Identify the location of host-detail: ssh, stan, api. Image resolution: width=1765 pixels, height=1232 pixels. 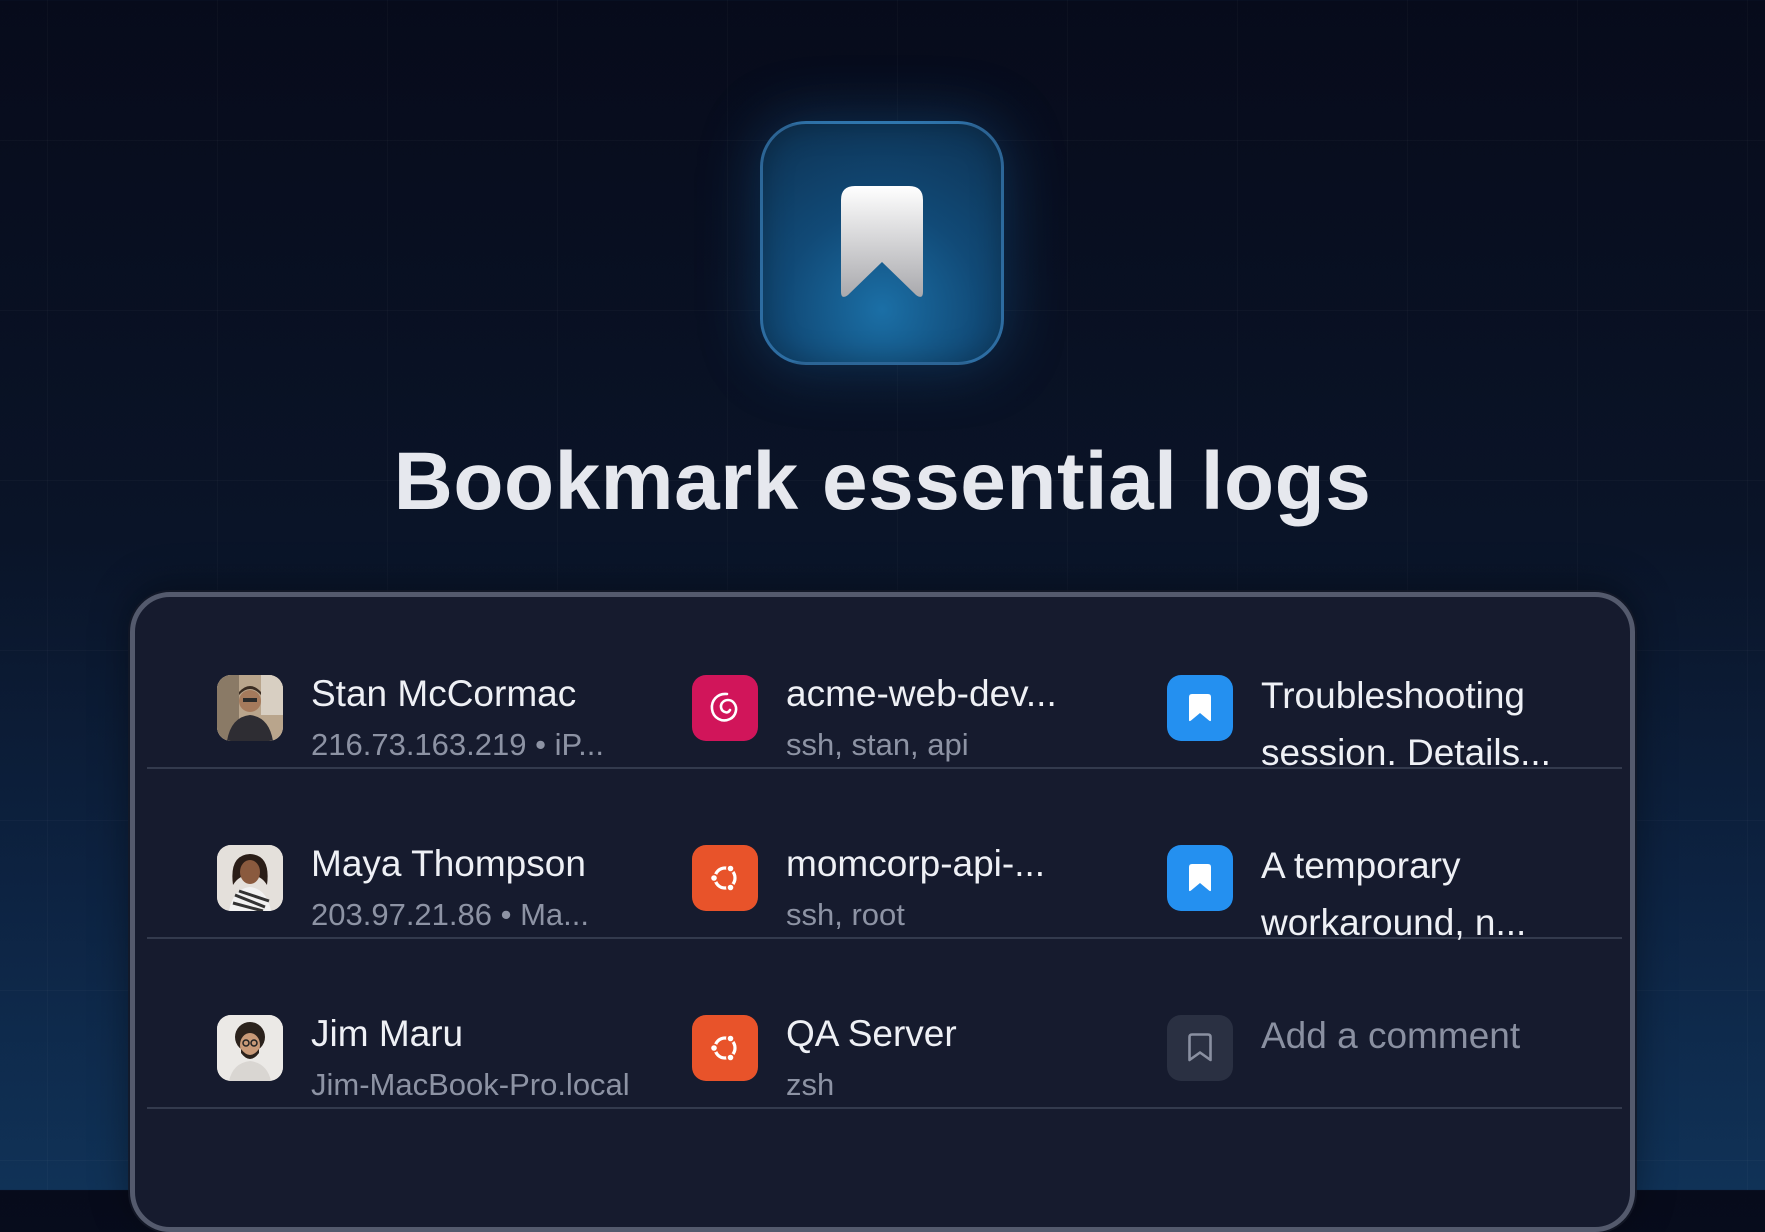
(877, 744).